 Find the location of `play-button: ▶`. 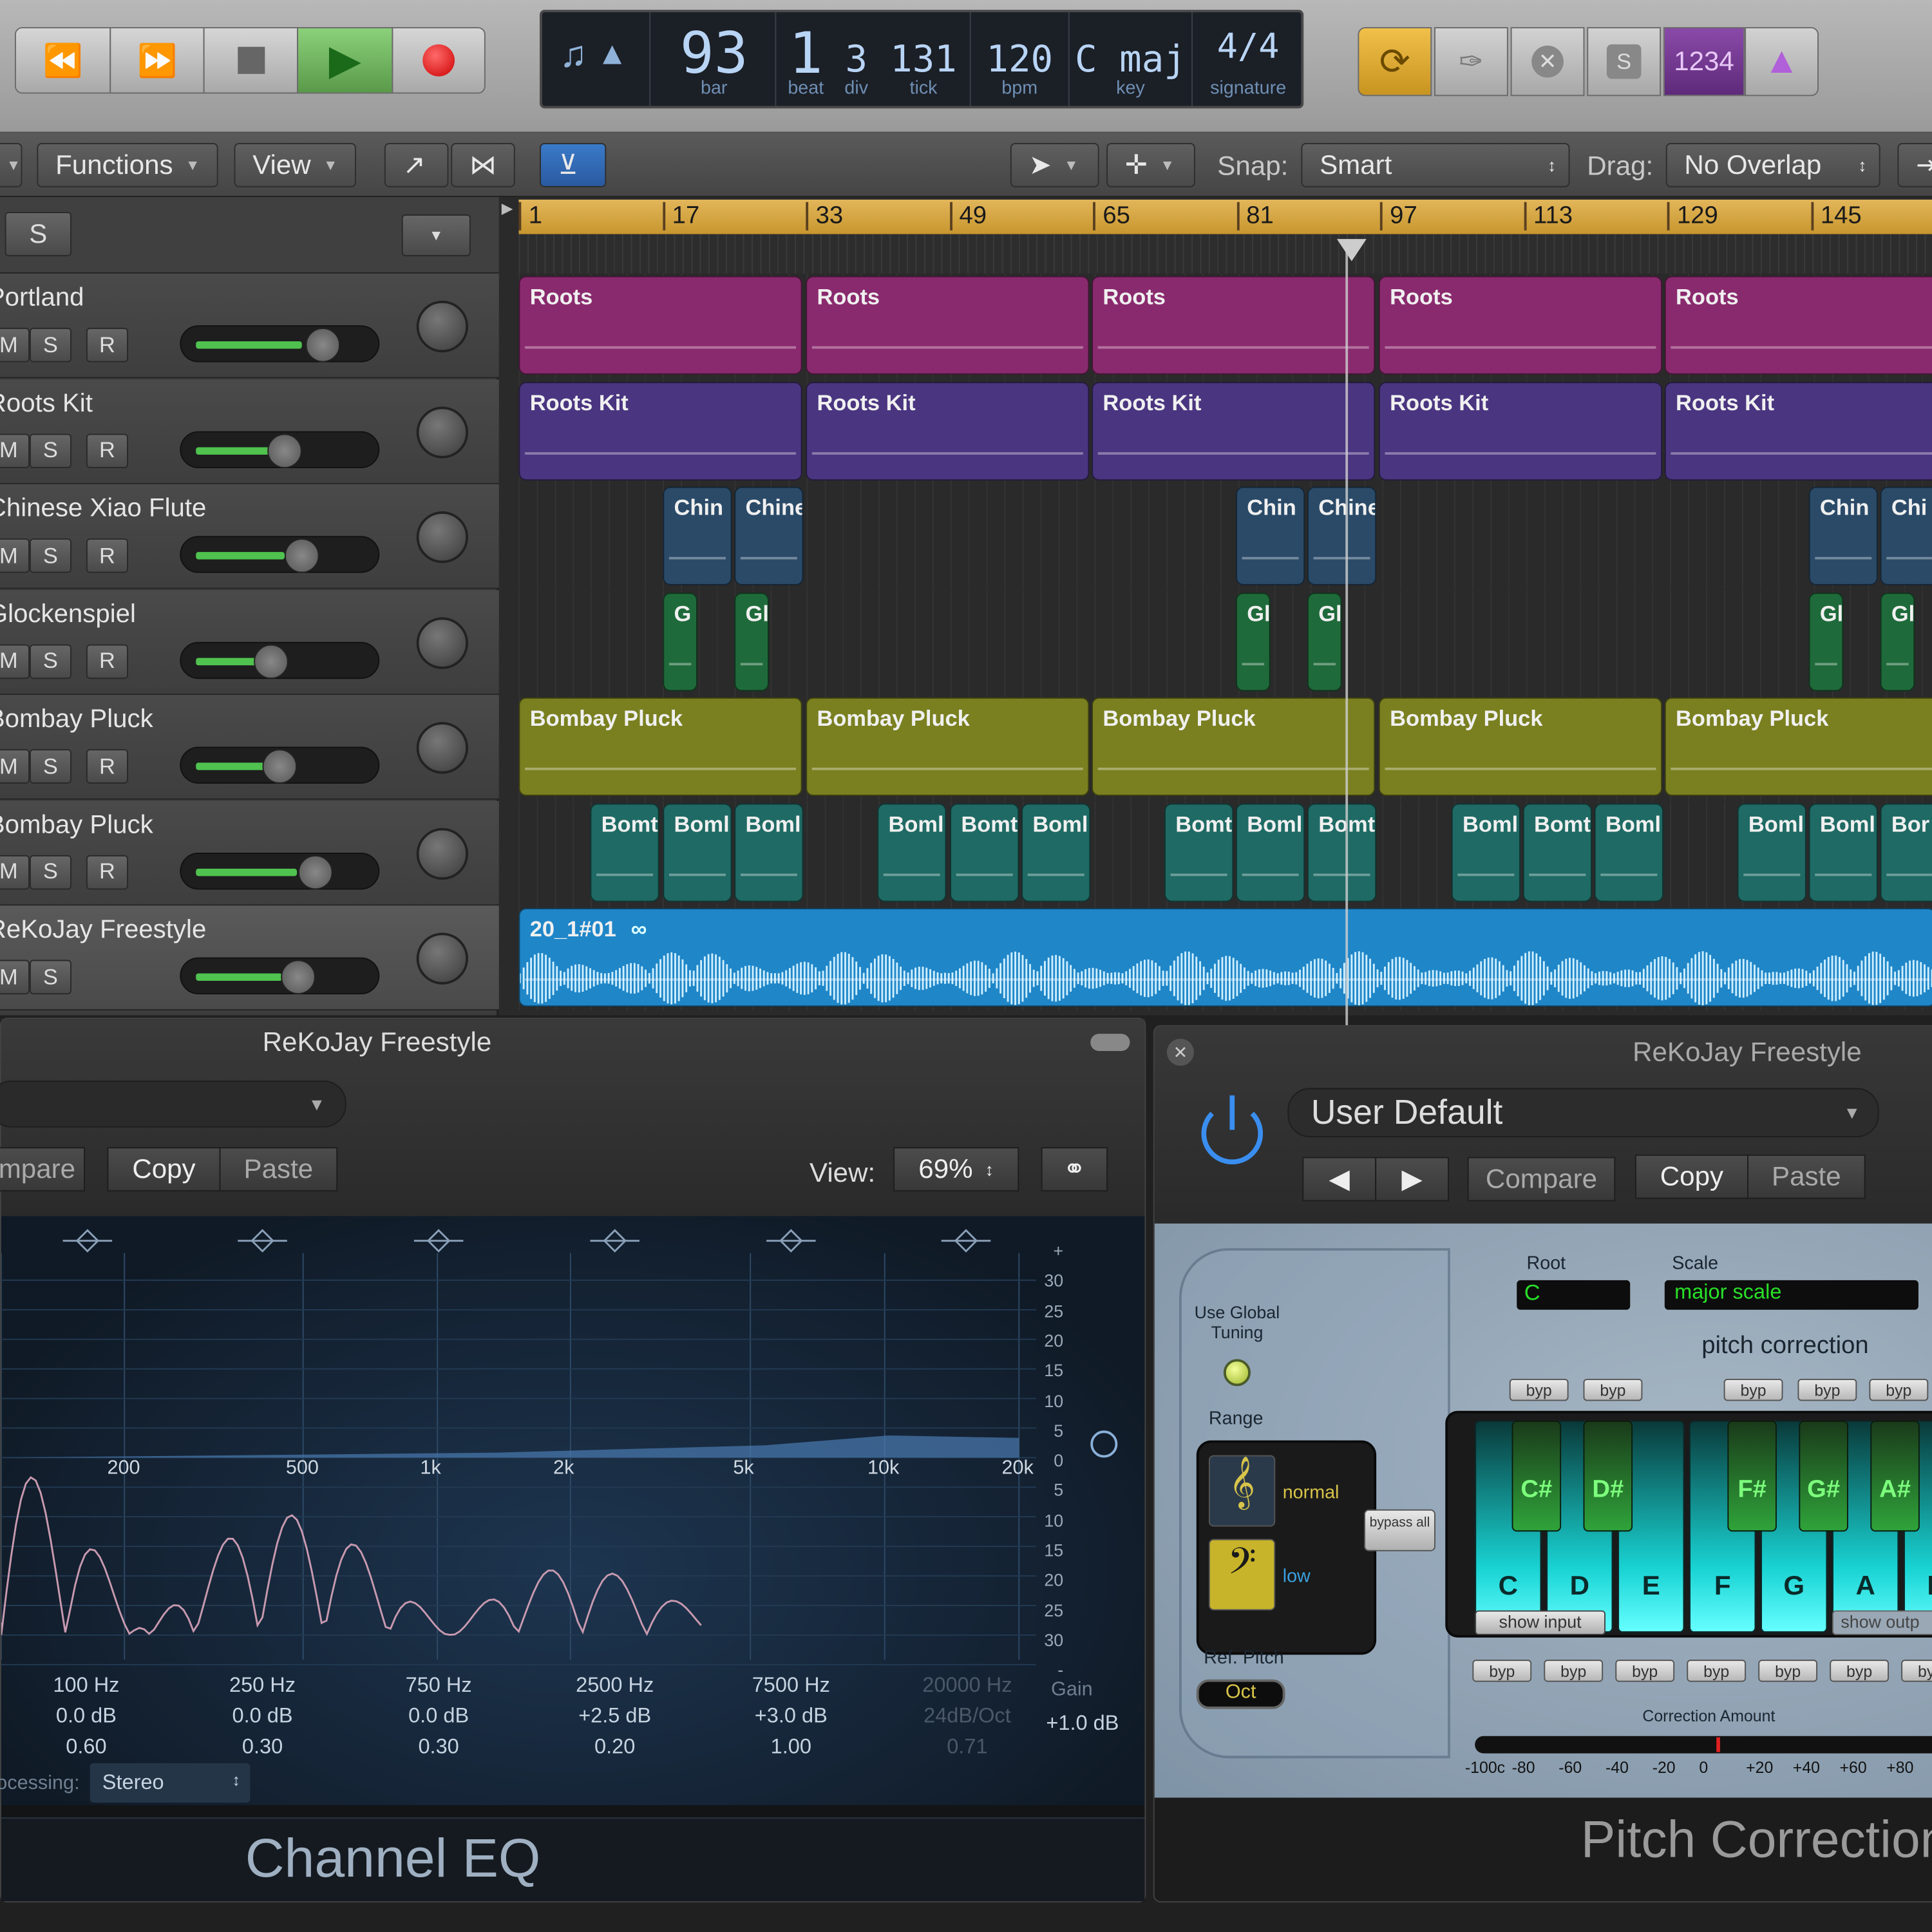

play-button: ▶ is located at coordinates (345, 60).